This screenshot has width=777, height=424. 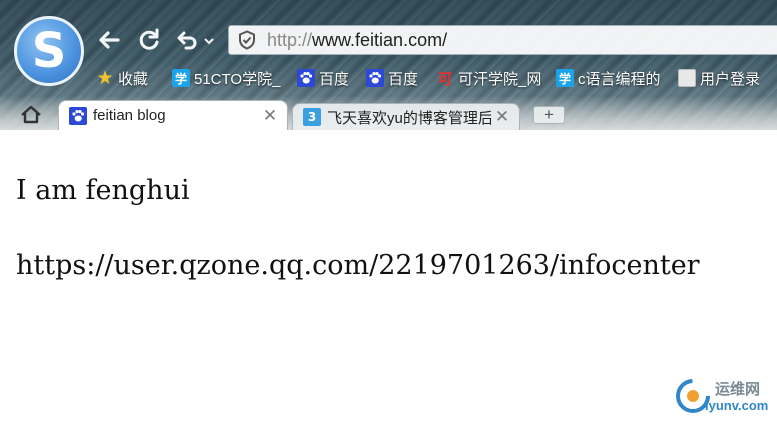 What do you see at coordinates (687, 78) in the screenshot?
I see `user-page-icon` at bounding box center [687, 78].